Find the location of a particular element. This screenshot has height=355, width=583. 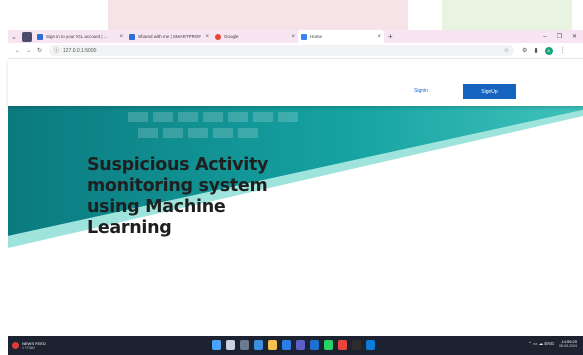

google-icon is located at coordinates (218, 36).